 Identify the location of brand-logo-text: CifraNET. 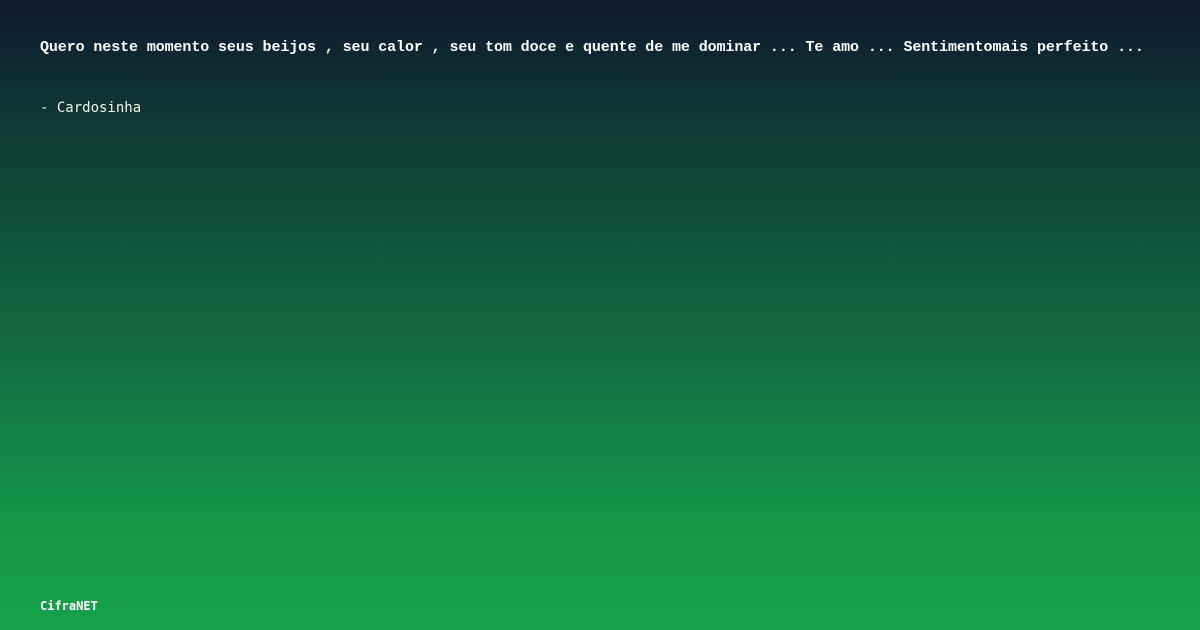
(69, 606).